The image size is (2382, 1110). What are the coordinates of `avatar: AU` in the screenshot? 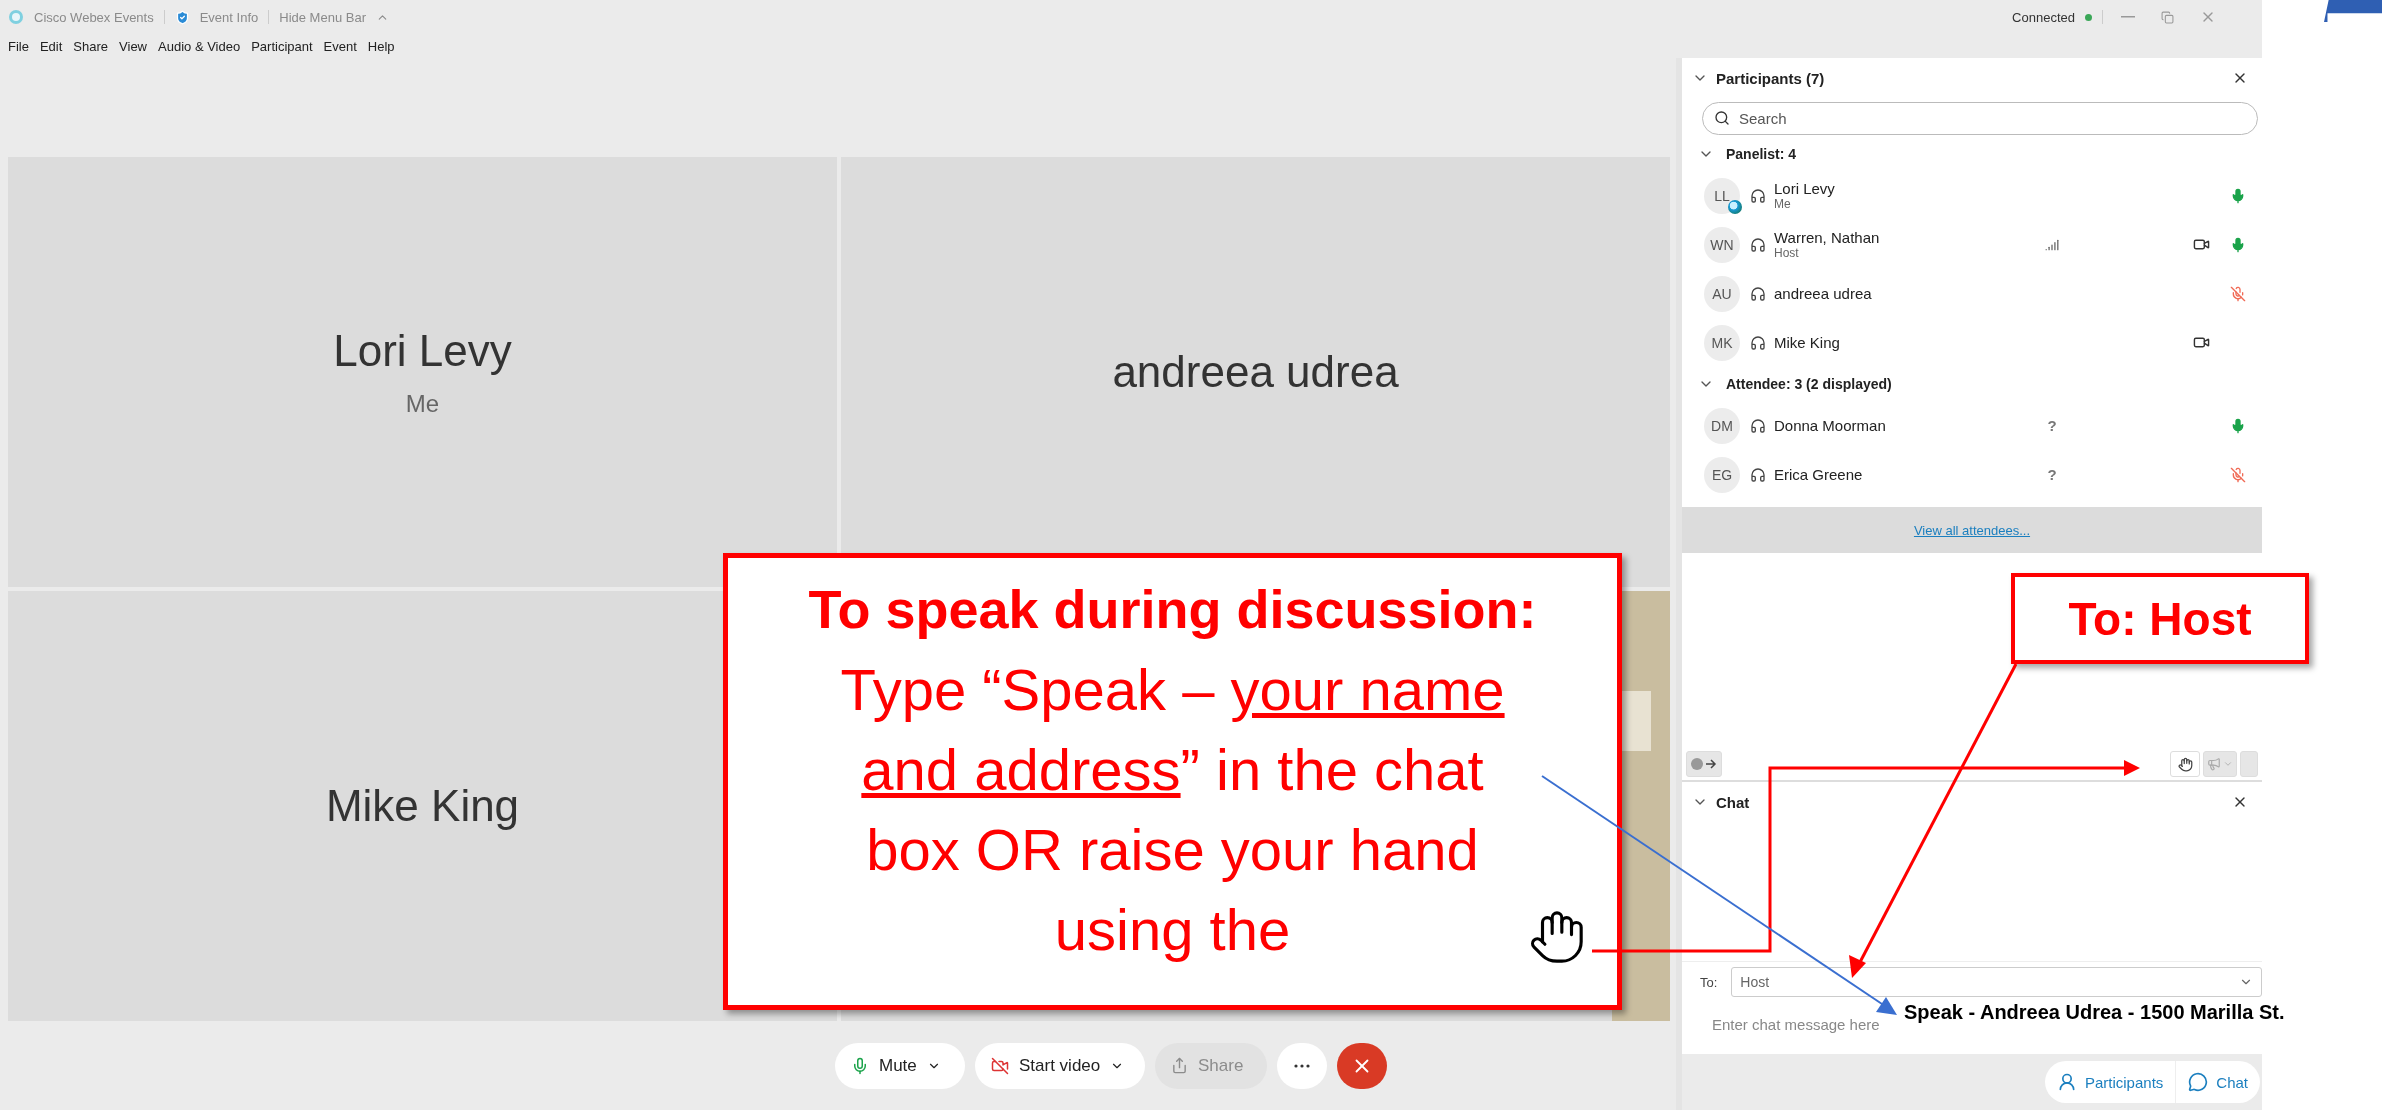 It's located at (1722, 293).